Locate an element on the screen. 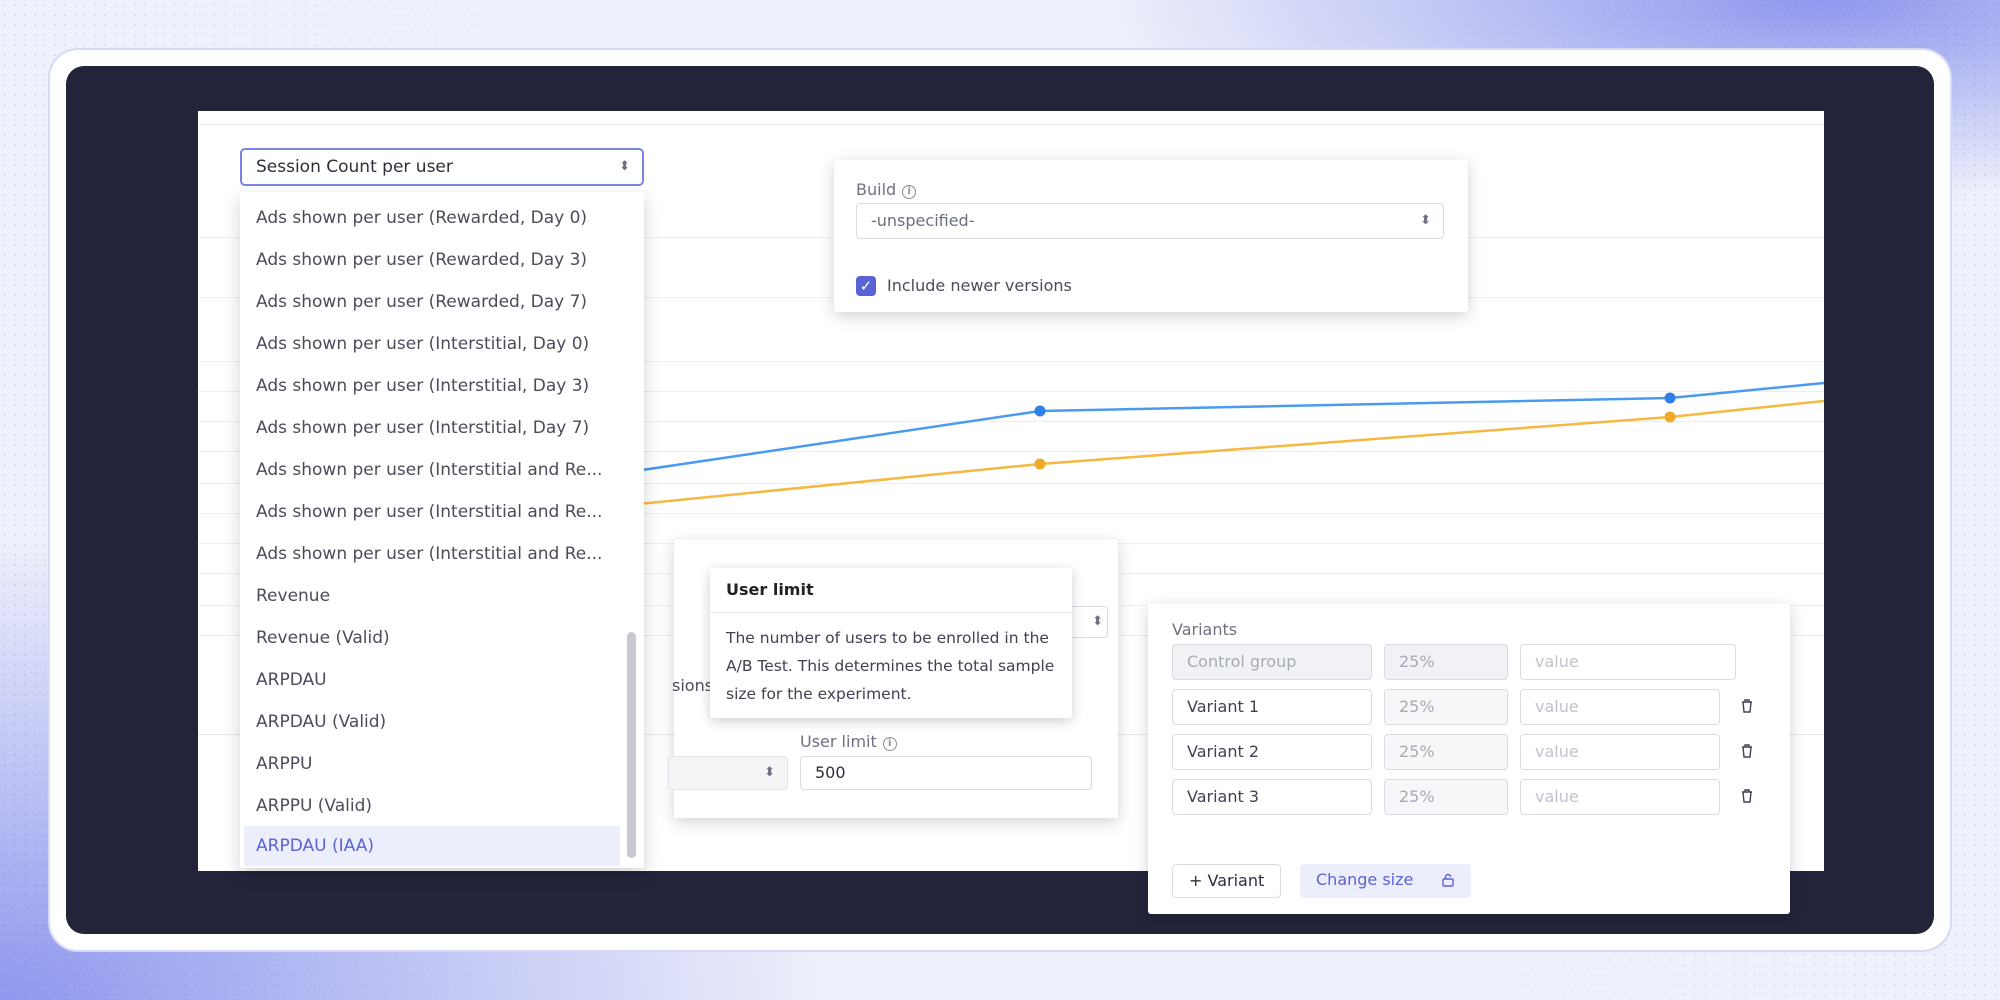  variant-name-field: Variant 3 is located at coordinates (1272, 797).